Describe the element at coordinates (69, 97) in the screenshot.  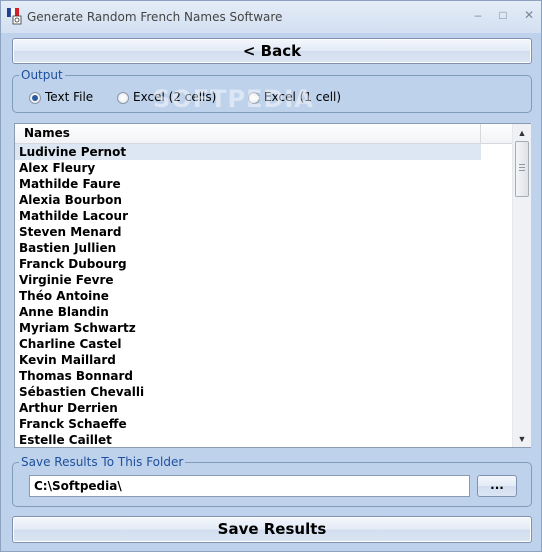
I see `radio-text-file-label: Text File` at that location.